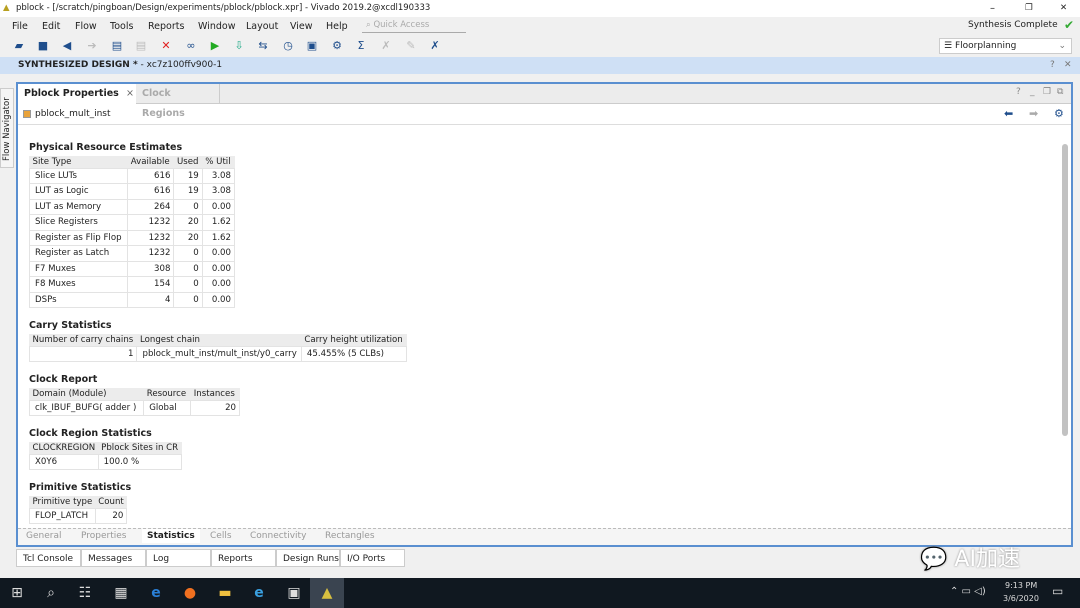 The image size is (1080, 608). What do you see at coordinates (87, 394) in the screenshot?
I see `column-header: Domain (Module)` at bounding box center [87, 394].